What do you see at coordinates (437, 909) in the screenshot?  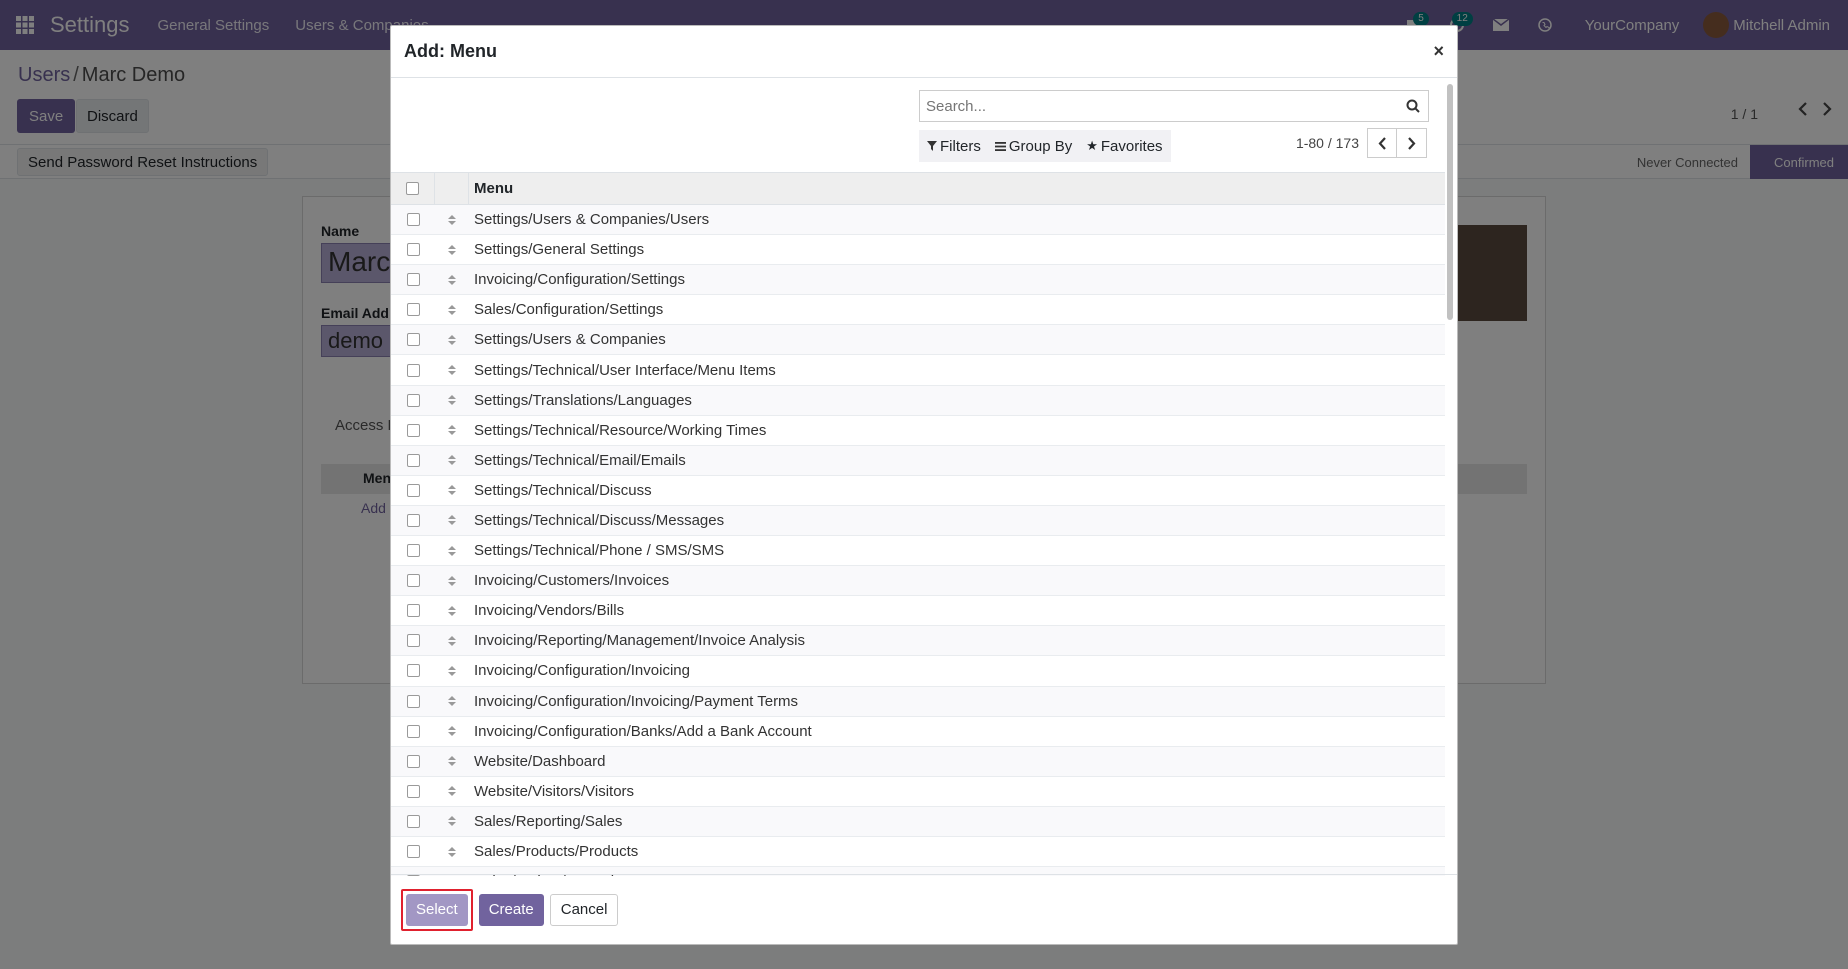 I see `select-button: Select` at bounding box center [437, 909].